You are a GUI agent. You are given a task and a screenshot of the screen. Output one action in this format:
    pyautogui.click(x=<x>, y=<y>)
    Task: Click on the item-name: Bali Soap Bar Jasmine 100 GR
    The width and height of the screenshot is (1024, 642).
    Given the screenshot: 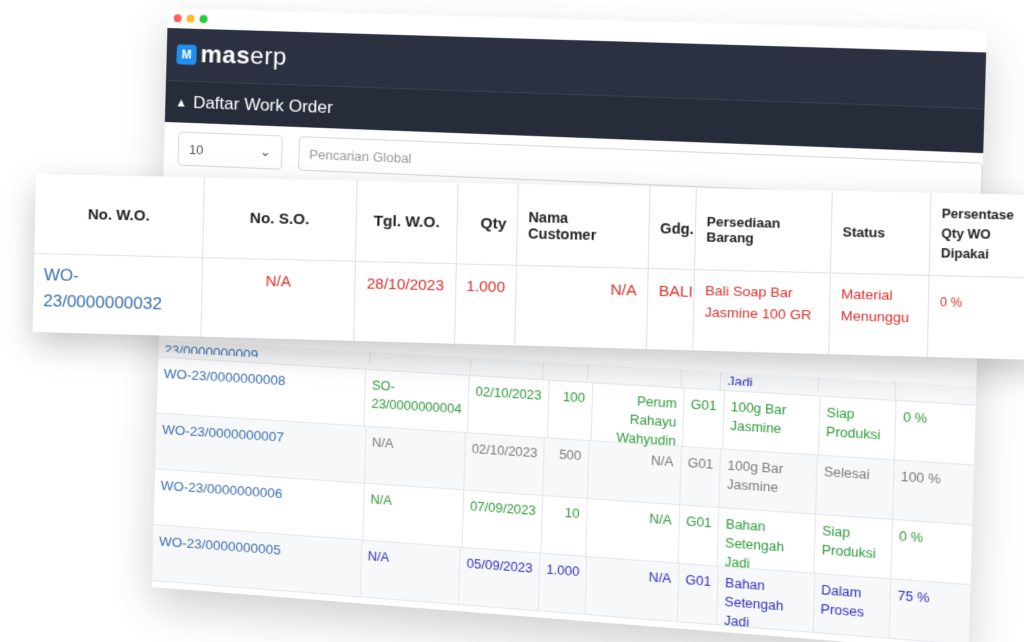 What is the action you would take?
    pyautogui.click(x=762, y=312)
    